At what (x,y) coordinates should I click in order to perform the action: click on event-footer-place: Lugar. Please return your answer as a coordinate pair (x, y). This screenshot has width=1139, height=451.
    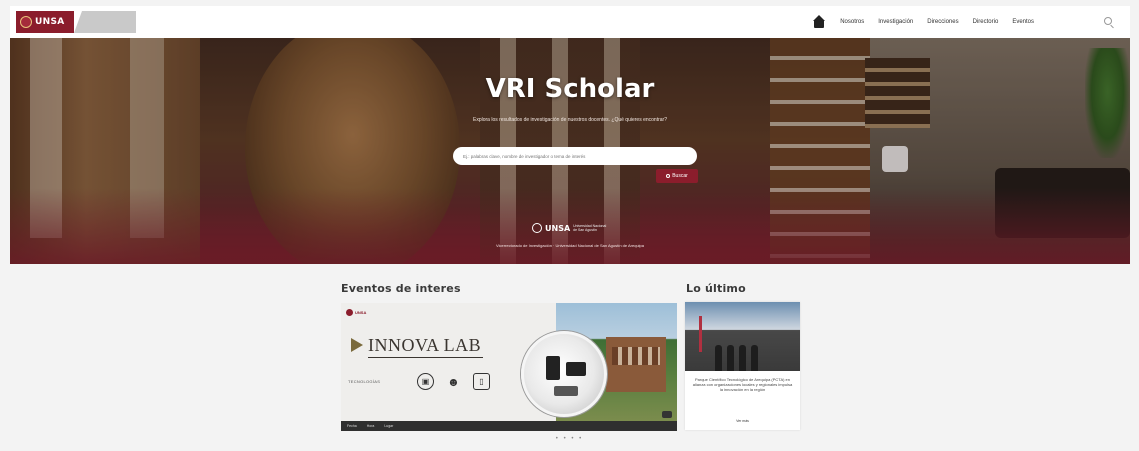
    Looking at the image, I should click on (389, 426).